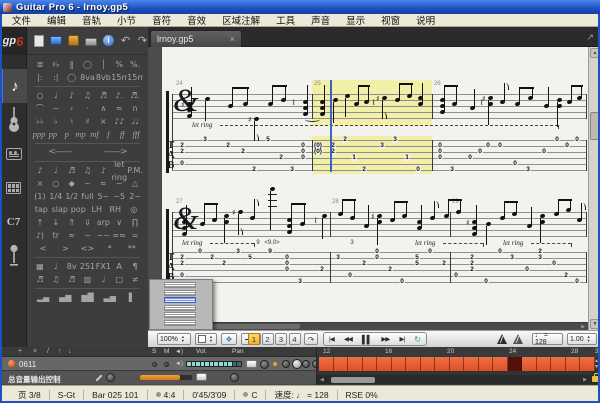 This screenshot has height=403, width=600. What do you see at coordinates (311, 339) in the screenshot?
I see `multivoice-button: ↷` at bounding box center [311, 339].